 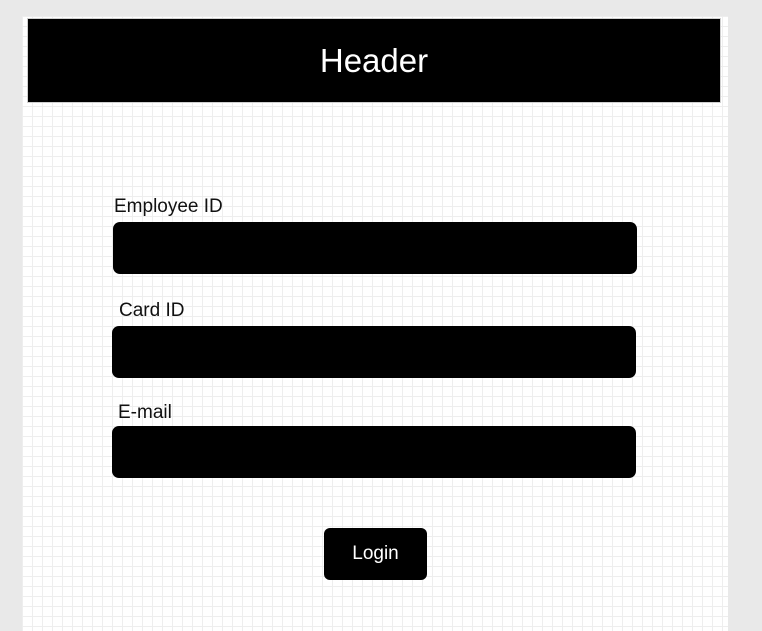 What do you see at coordinates (375, 554) in the screenshot?
I see `login-button: Login` at bounding box center [375, 554].